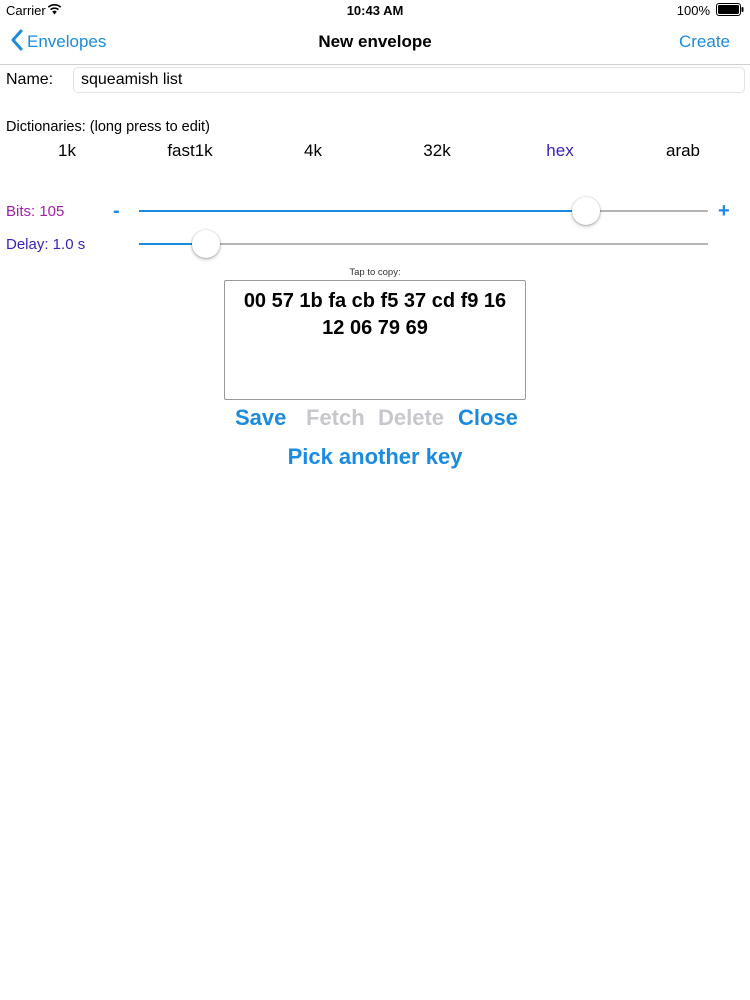  Describe the element at coordinates (189, 151) in the screenshot. I see `dictionary-option: fast1k` at that location.